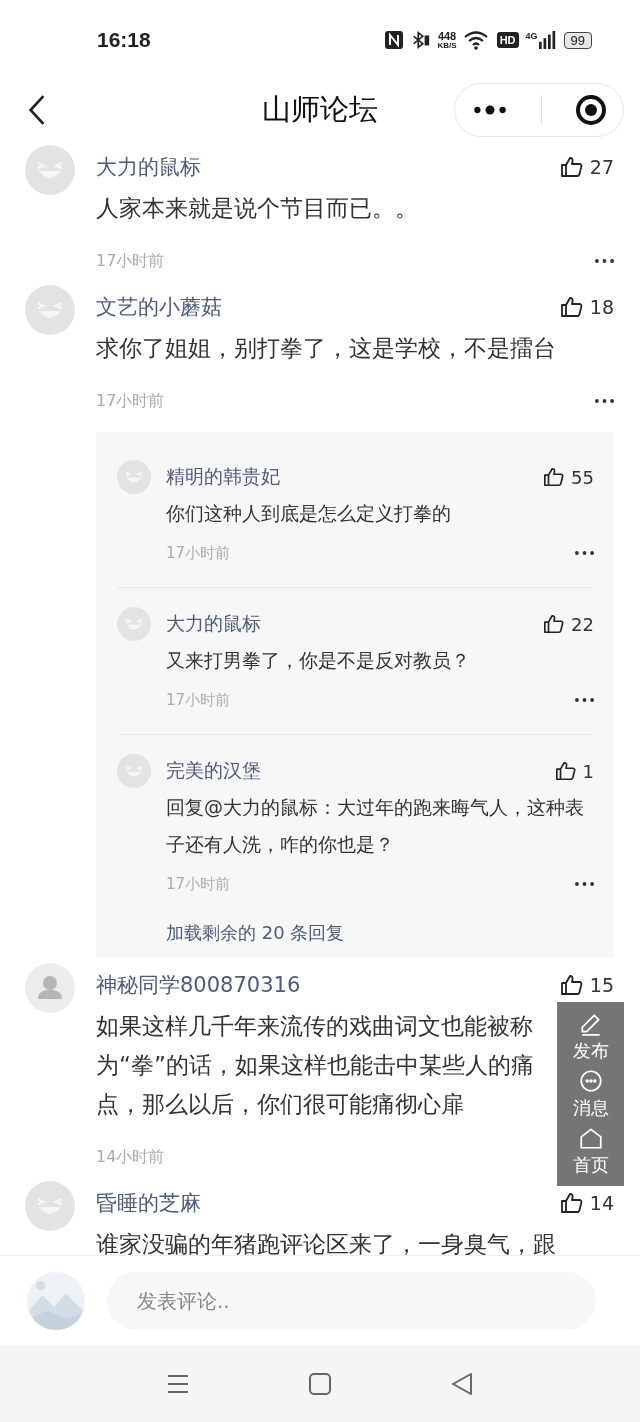 The height and width of the screenshot is (1422, 640). What do you see at coordinates (586, 985) in the screenshot?
I see `like-button: 15` at bounding box center [586, 985].